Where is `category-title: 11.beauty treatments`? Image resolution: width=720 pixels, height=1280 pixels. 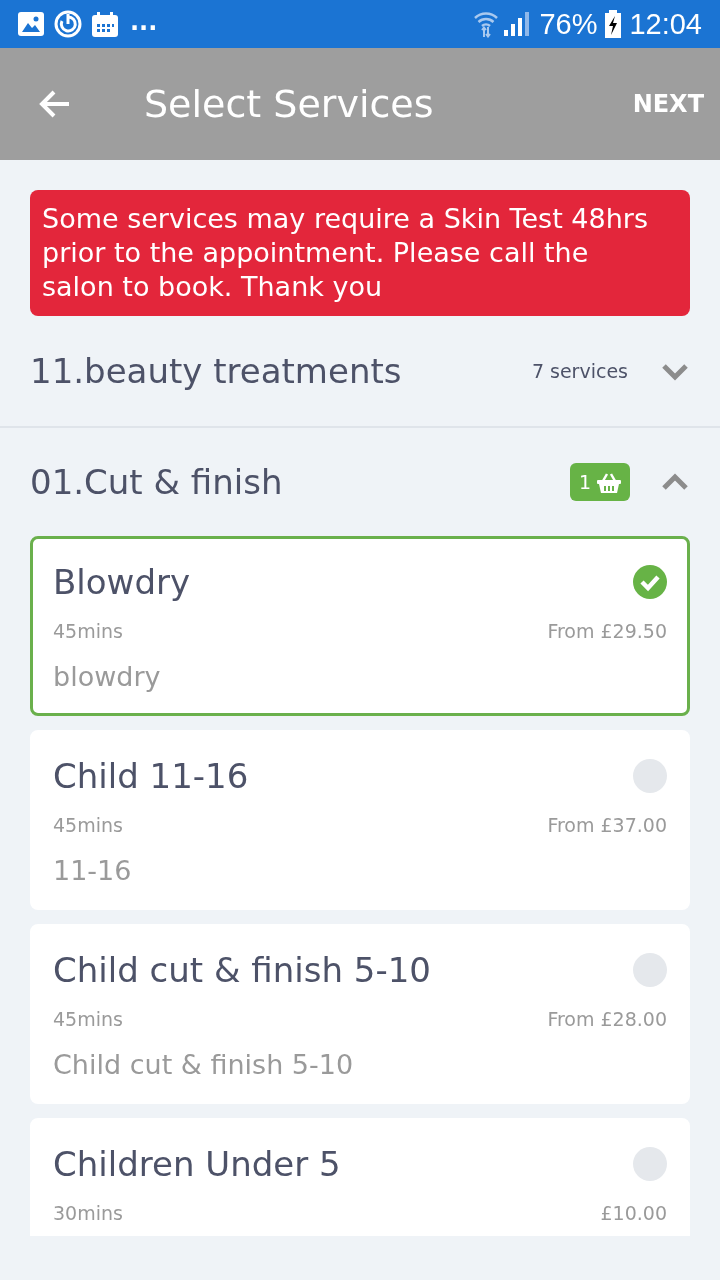 category-title: 11.beauty treatments is located at coordinates (216, 371).